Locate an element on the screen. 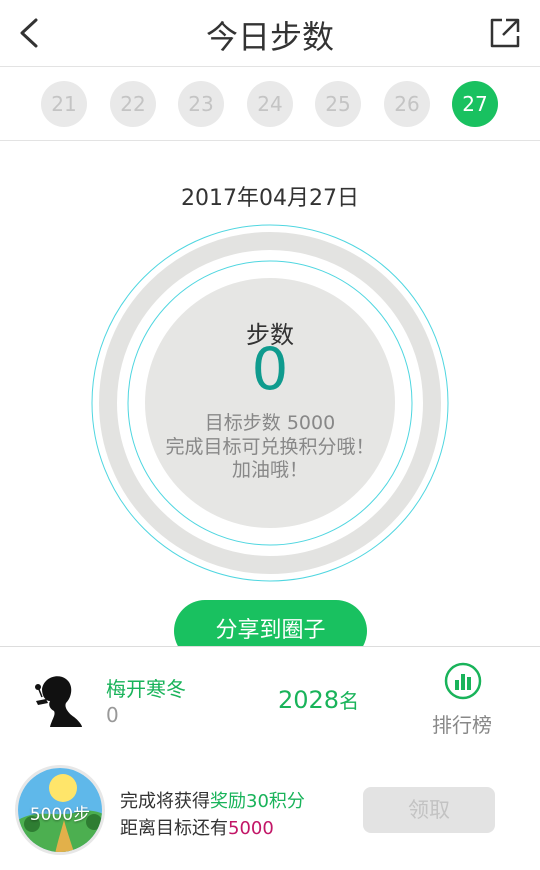 The height and width of the screenshot is (870, 540). steps-value: 0 is located at coordinates (270, 369).